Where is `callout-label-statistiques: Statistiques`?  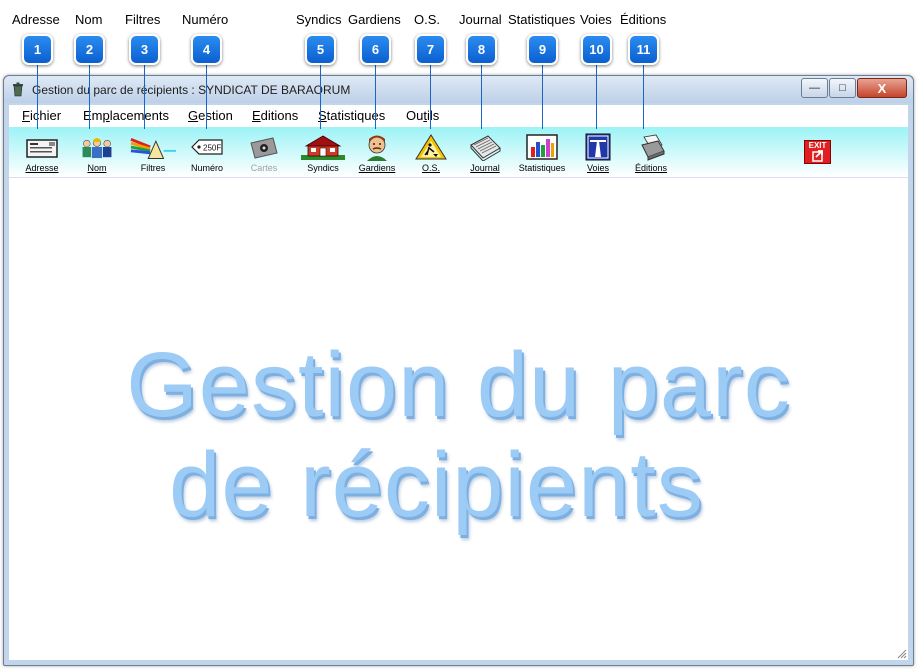
callout-label-statistiques: Statistiques is located at coordinates (542, 19).